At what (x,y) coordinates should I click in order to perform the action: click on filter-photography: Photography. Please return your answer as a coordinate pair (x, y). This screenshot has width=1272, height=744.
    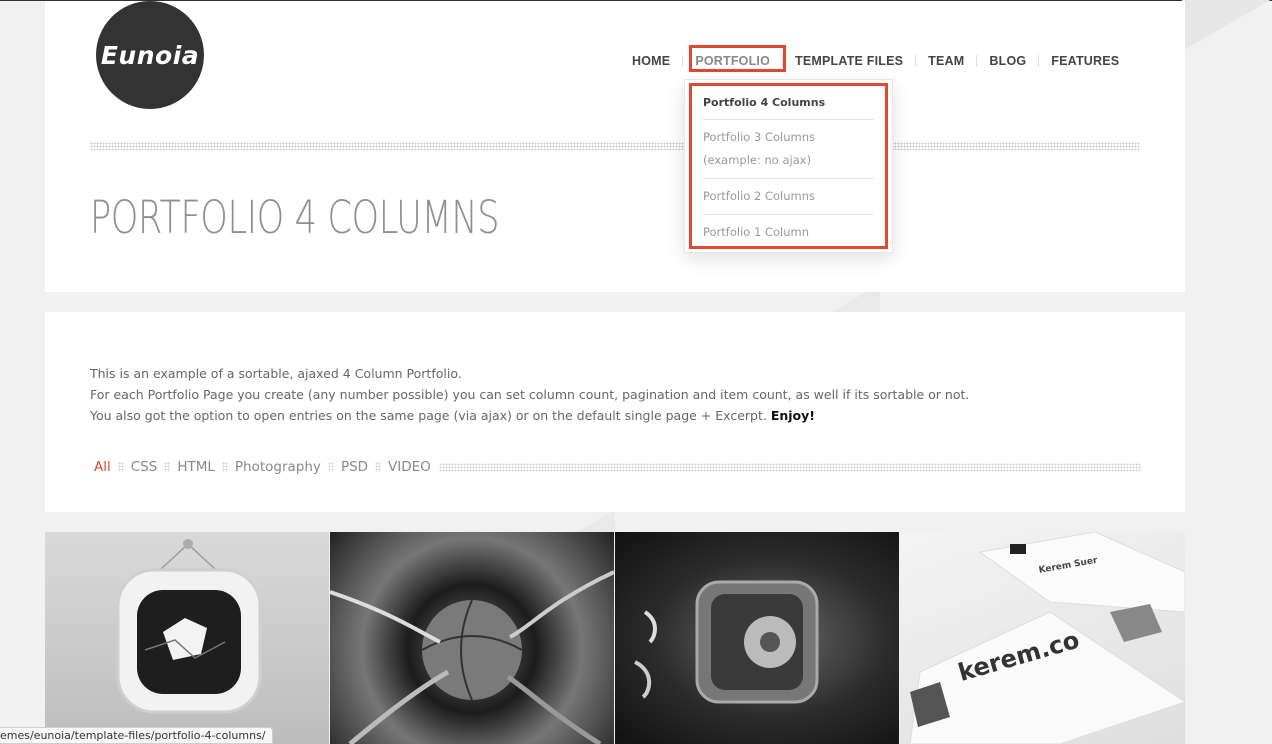
    Looking at the image, I should click on (278, 467).